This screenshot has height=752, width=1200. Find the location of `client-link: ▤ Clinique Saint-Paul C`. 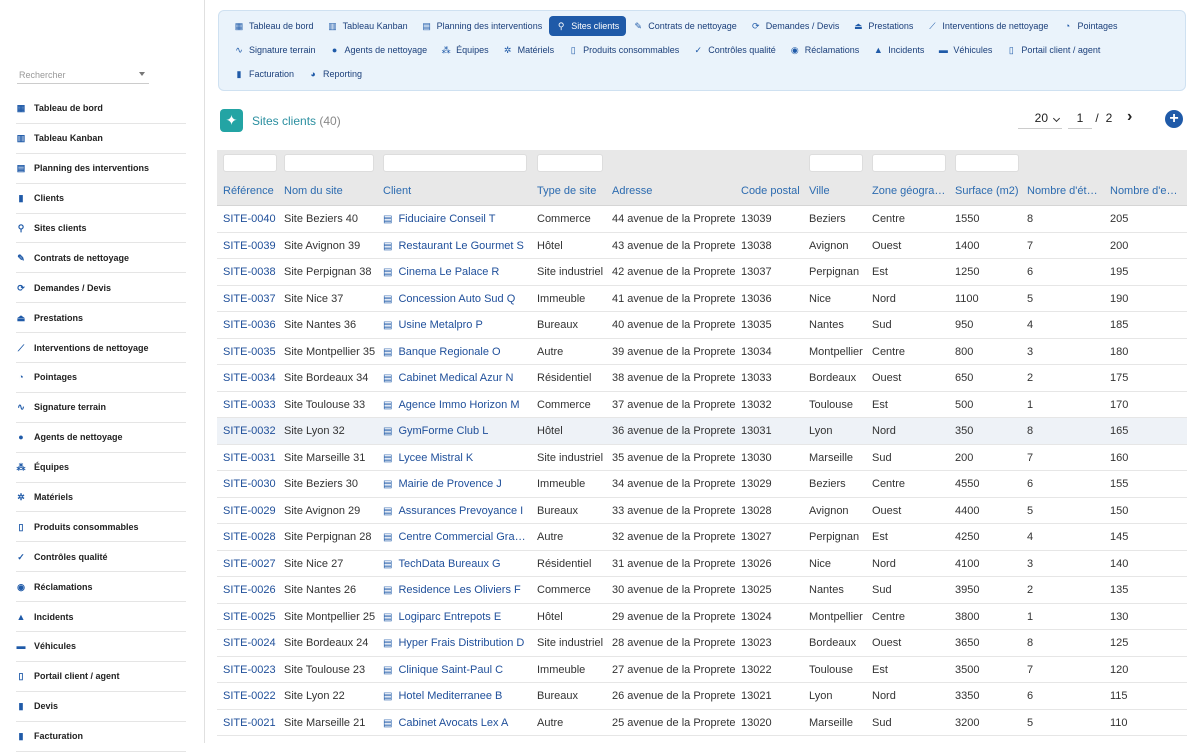

client-link: ▤ Clinique Saint-Paul C is located at coordinates (458, 670).